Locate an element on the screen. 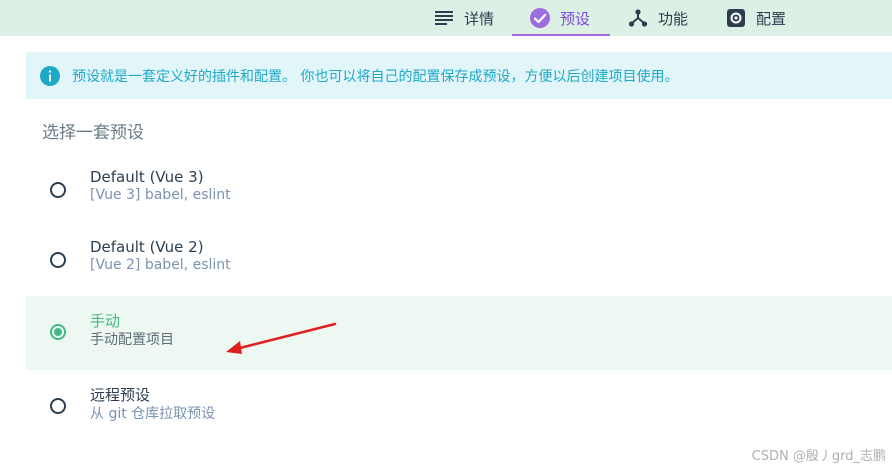  tab-presets: 预设 is located at coordinates (561, 18).